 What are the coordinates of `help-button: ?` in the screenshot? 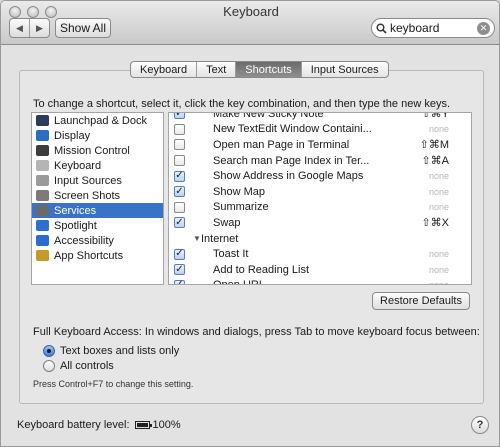 It's located at (480, 425).